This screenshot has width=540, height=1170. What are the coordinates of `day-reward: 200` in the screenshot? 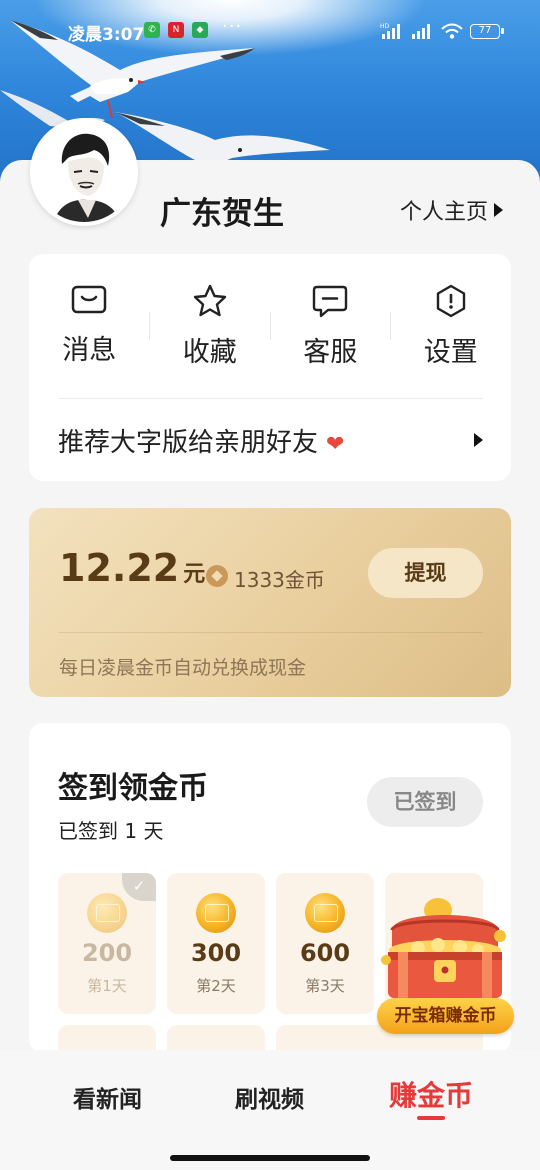 It's located at (107, 953).